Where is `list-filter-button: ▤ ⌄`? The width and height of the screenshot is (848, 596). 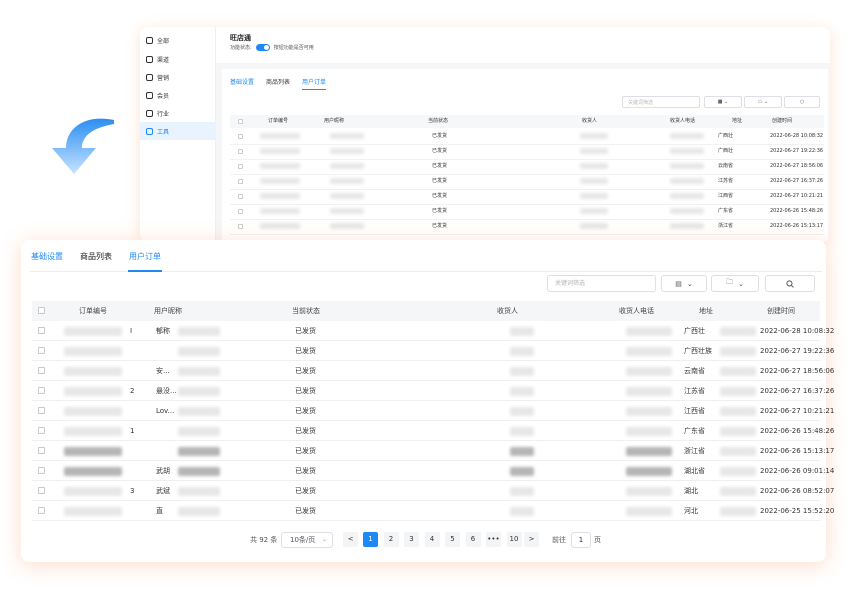
list-filter-button: ▤ ⌄ is located at coordinates (684, 283).